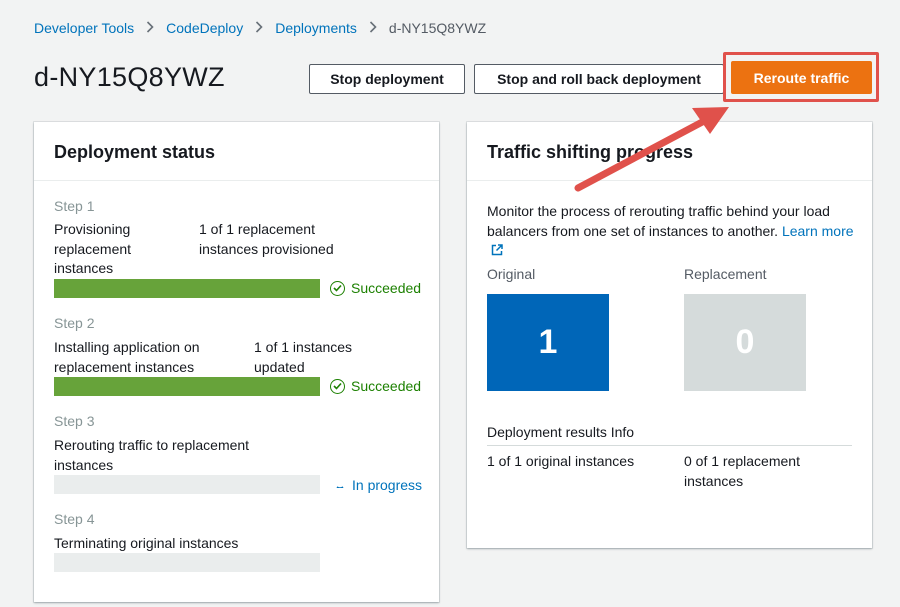 The width and height of the screenshot is (900, 607). I want to click on external-link-icon, so click(497, 252).